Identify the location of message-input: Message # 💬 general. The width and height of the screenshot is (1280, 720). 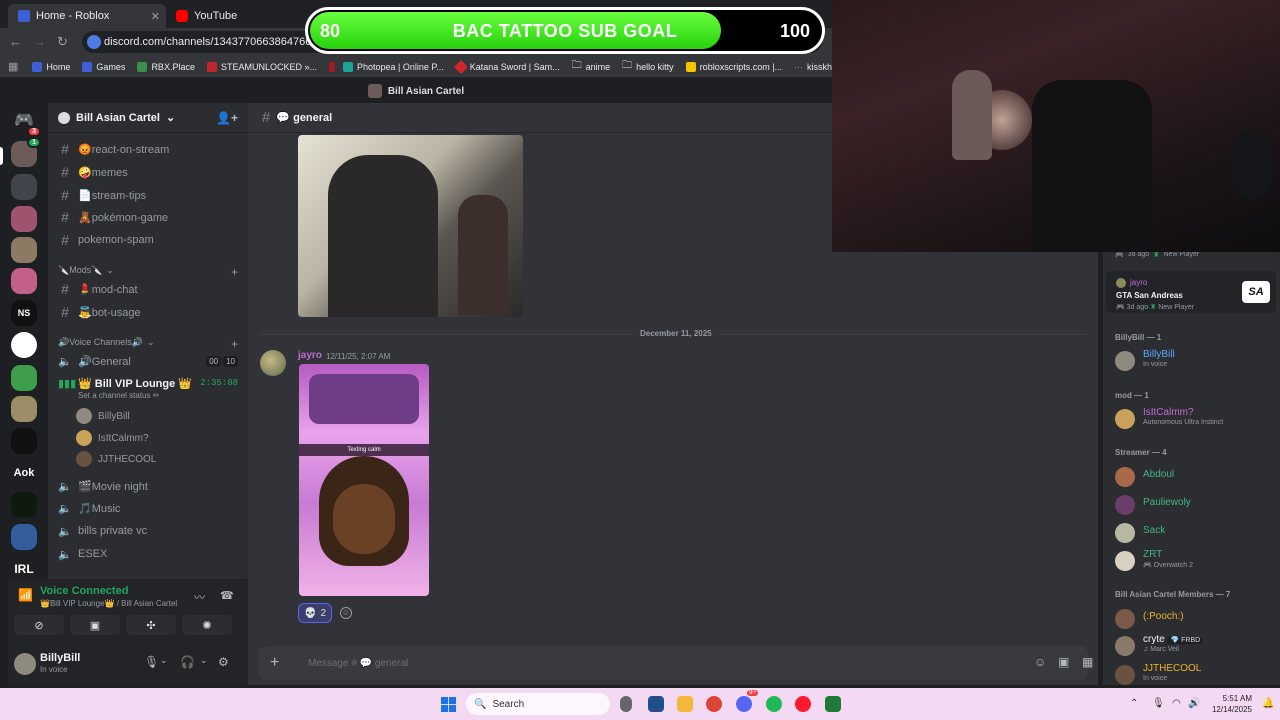
(358, 663).